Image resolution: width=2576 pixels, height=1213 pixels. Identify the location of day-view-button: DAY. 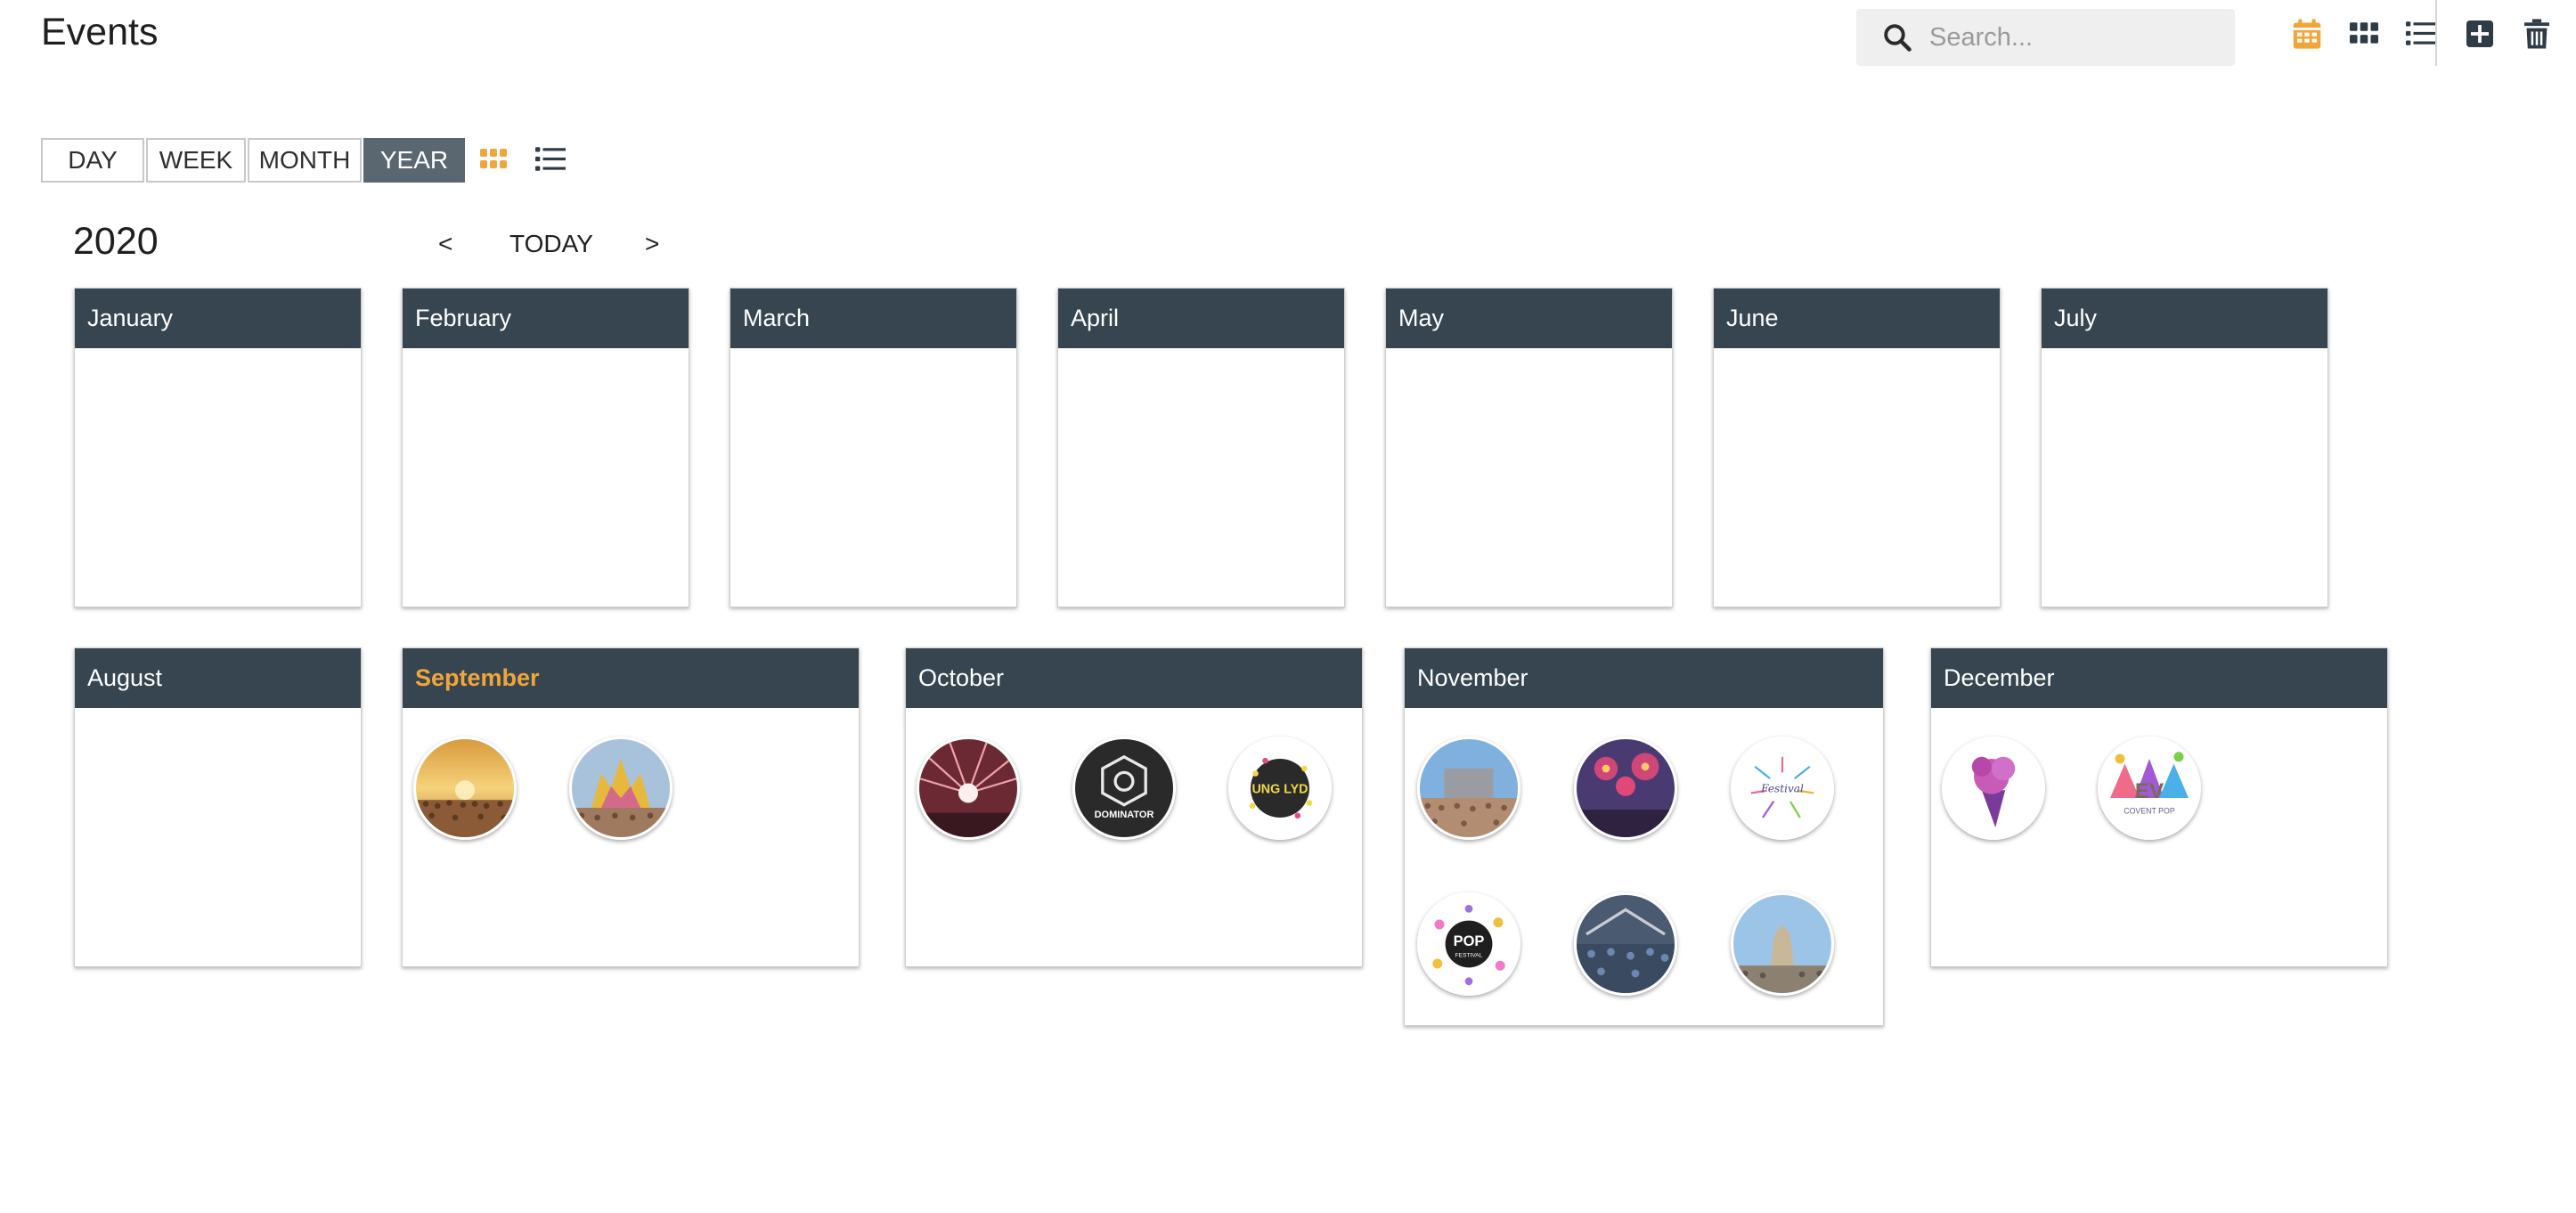
(92, 160).